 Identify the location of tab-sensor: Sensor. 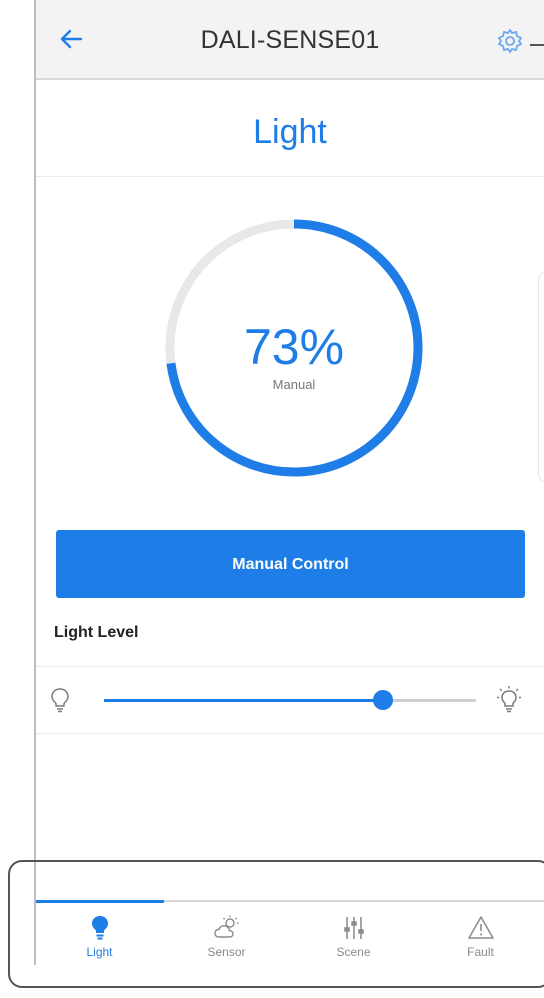
(226, 934).